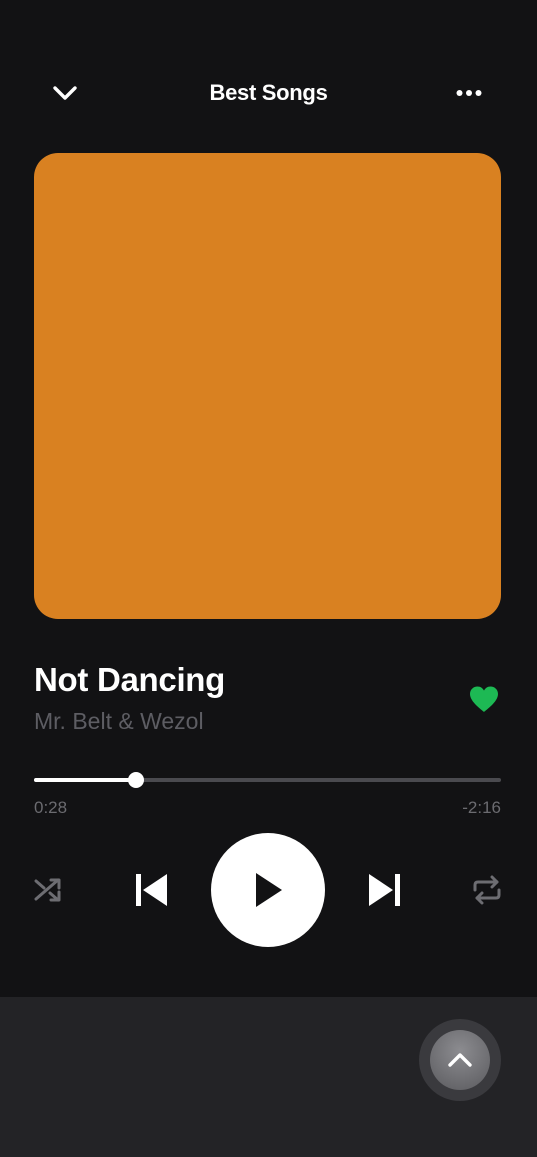 The width and height of the screenshot is (537, 1157). I want to click on track-title: Not Dancing, so click(130, 679).